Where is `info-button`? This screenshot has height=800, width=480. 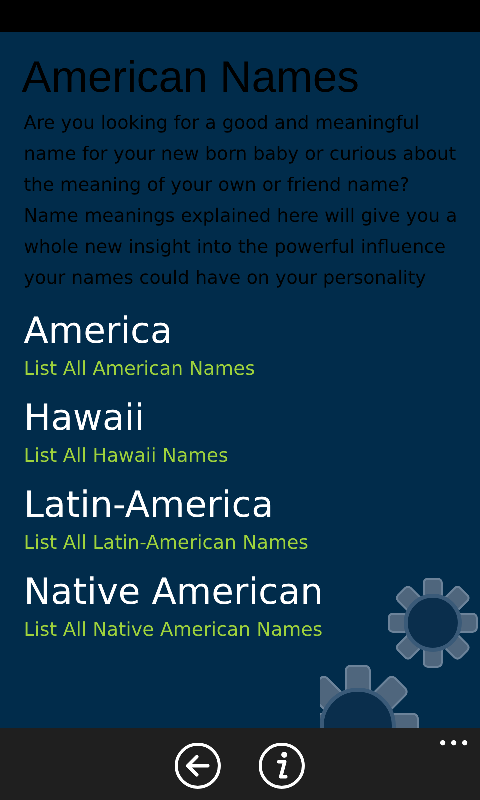
info-button is located at coordinates (282, 766).